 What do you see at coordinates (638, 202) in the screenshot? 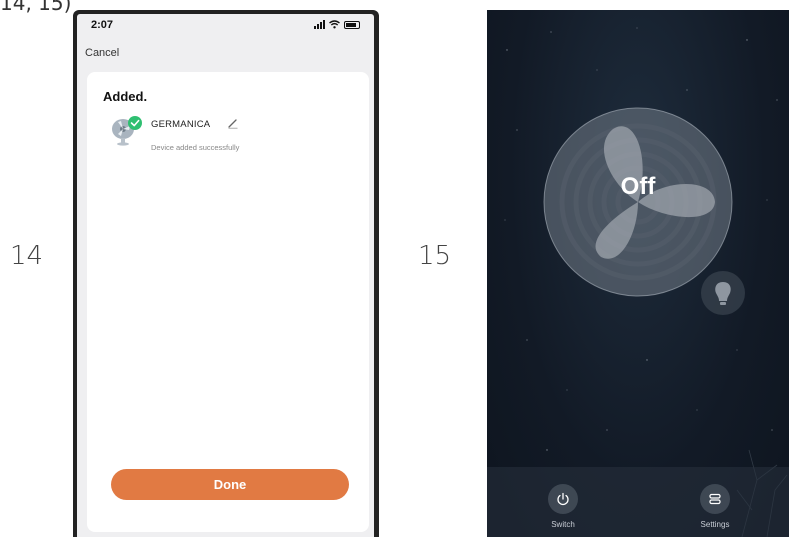
I see `fan-dial` at bounding box center [638, 202].